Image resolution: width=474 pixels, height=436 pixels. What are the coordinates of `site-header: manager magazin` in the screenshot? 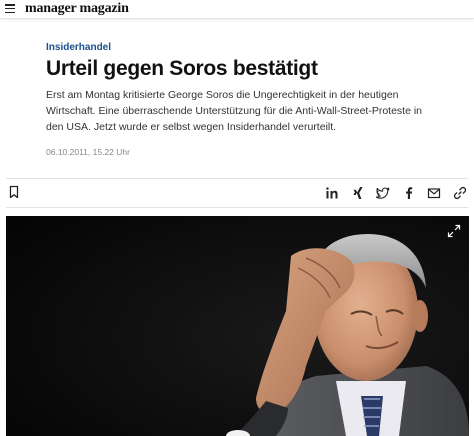 It's located at (237, 9).